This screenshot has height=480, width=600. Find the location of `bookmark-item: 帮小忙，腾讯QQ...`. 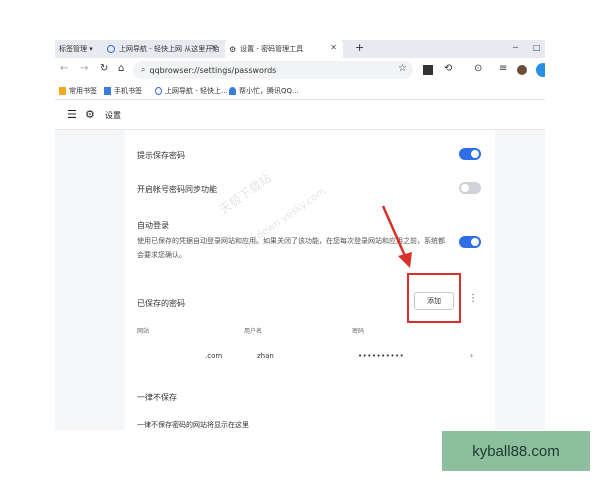

bookmark-item: 帮小忙，腾讯QQ... is located at coordinates (264, 91).